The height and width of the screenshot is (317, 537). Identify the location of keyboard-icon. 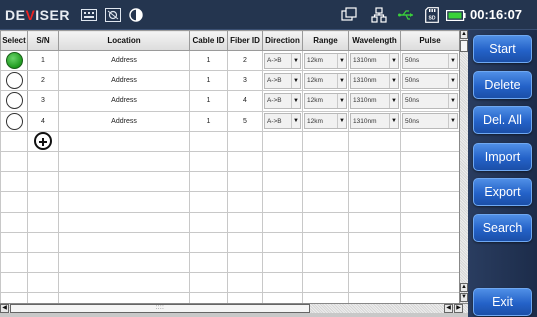
(89, 15).